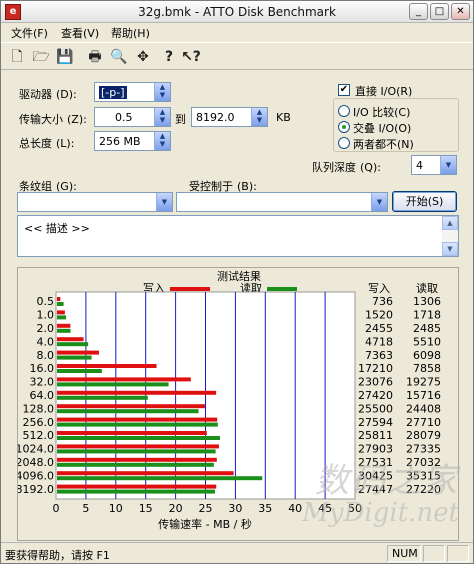 This screenshot has width=474, height=564. I want to click on window-title: 32g.bmk - ATTO Disk Benchmark, so click(237, 12).